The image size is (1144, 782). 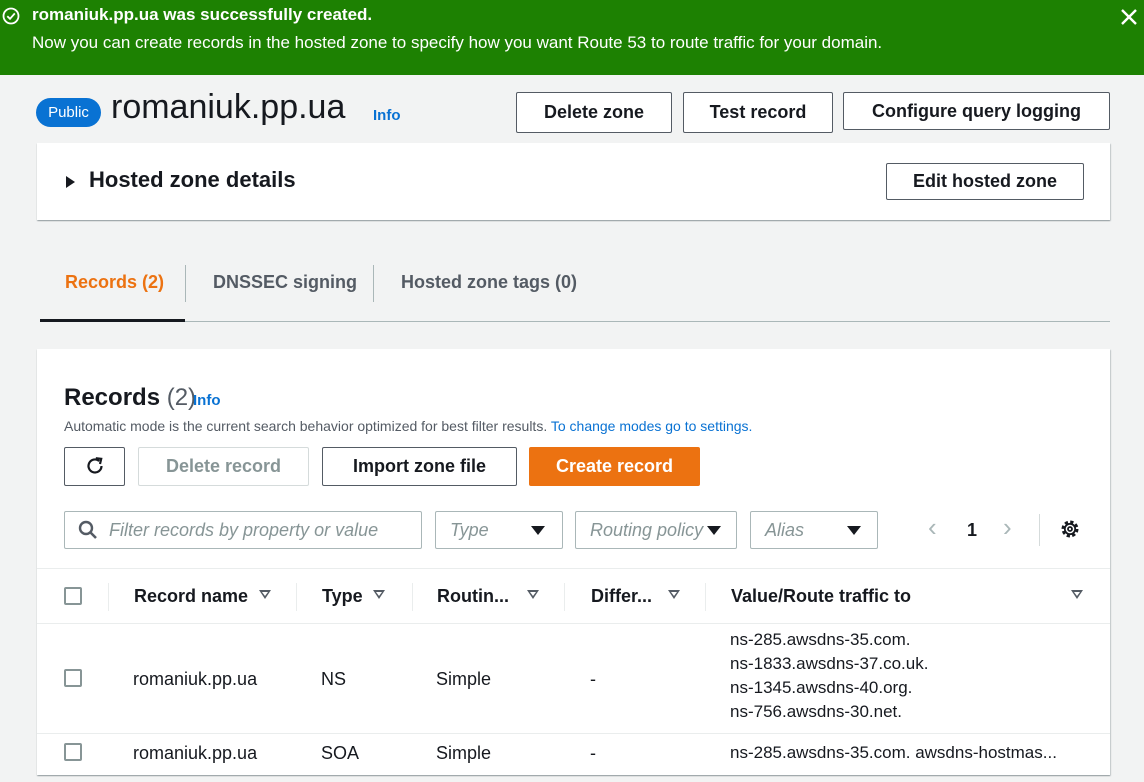 I want to click on gear-icon, so click(x=1070, y=529).